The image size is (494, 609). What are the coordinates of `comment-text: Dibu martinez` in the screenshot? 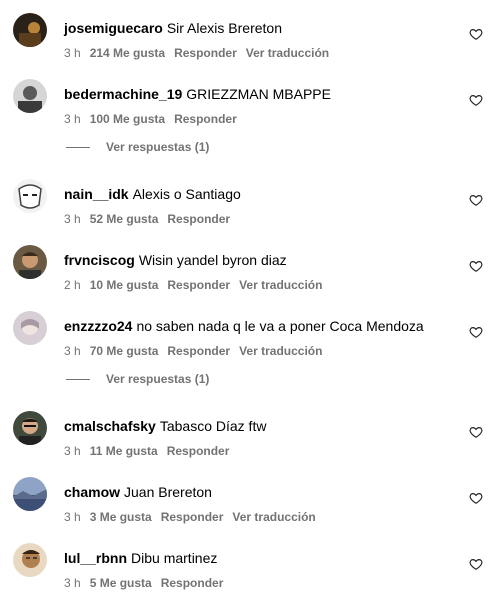 It's located at (174, 558).